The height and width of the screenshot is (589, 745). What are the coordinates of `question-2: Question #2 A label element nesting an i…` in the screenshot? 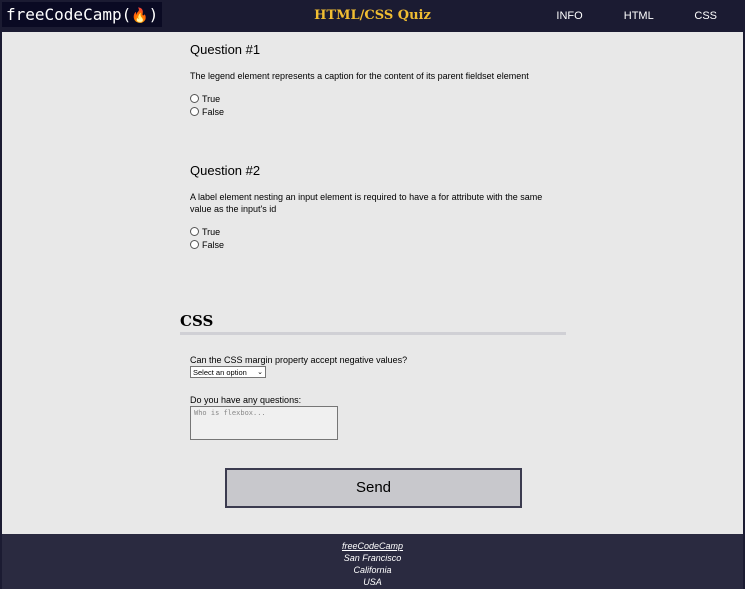 It's located at (375, 207).